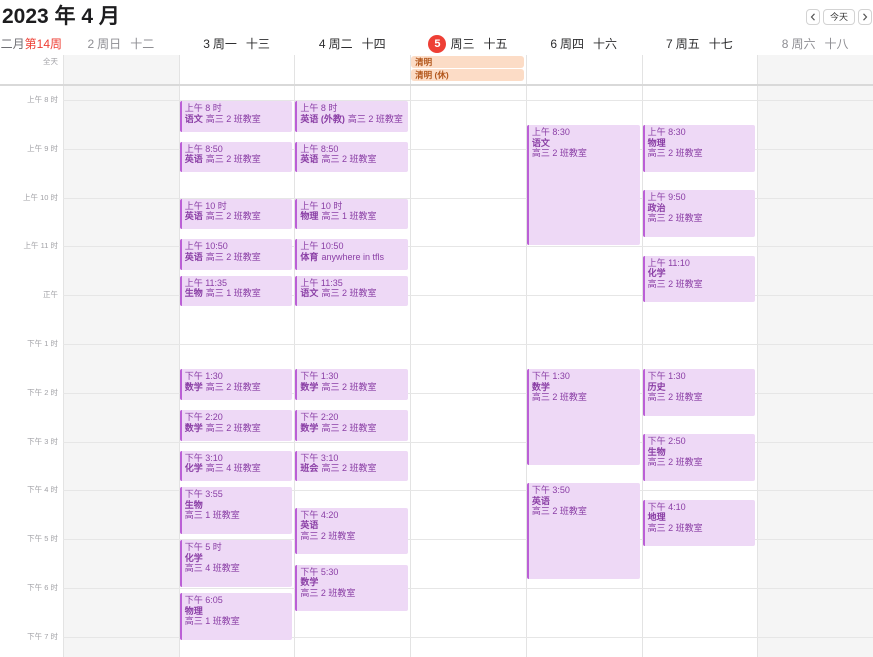 This screenshot has height=657, width=873. Describe the element at coordinates (352, 588) in the screenshot. I see `calendar-event: 下午 5:30 数学 高三 2 班教室` at that location.